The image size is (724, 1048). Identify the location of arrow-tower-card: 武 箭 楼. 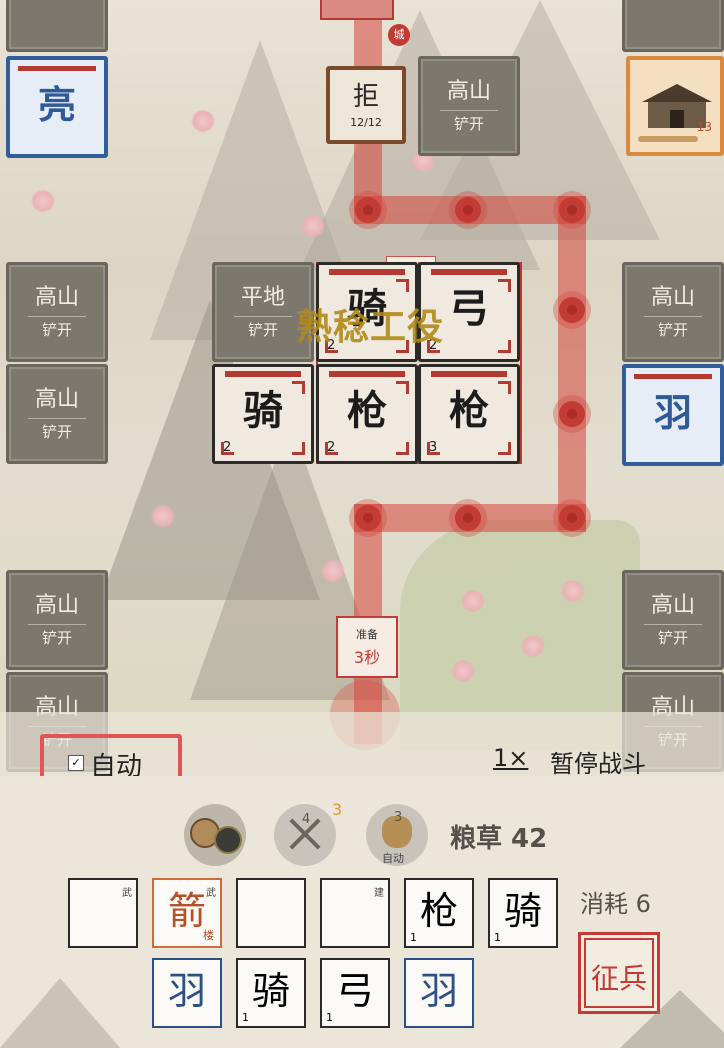
(187, 913).